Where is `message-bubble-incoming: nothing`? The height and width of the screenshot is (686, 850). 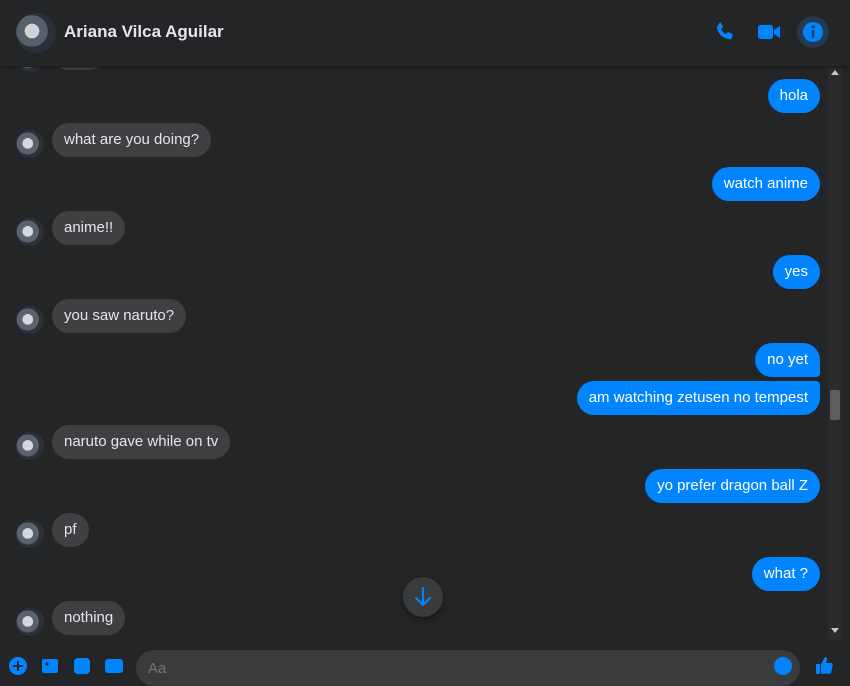 message-bubble-incoming: nothing is located at coordinates (89, 618).